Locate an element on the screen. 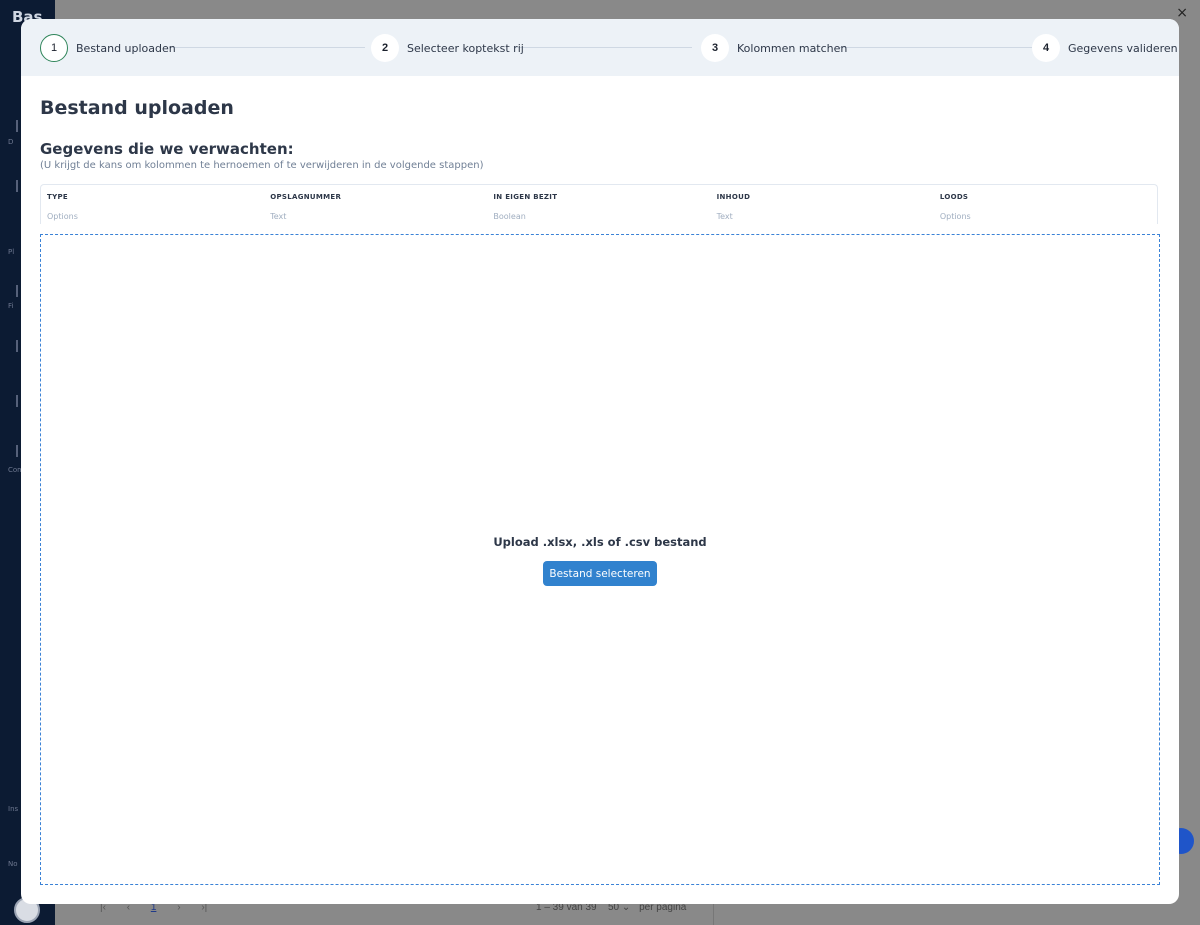  step-number: 4 is located at coordinates (1046, 48).